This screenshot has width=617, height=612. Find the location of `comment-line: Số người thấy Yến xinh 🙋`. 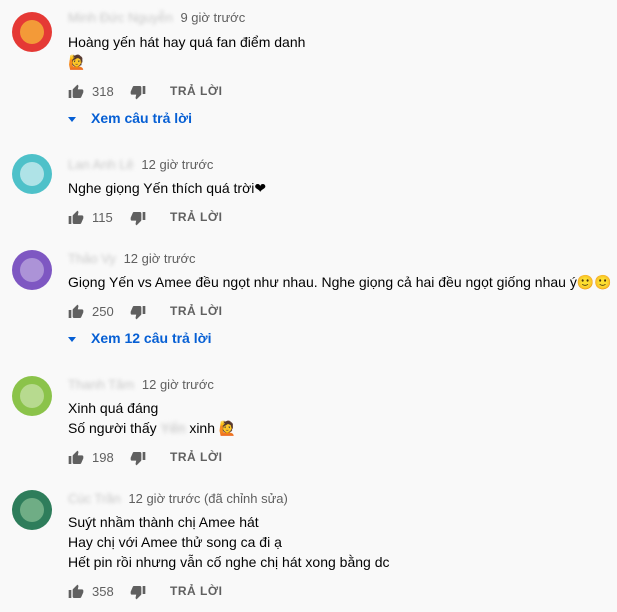

comment-line: Số người thấy Yến xinh 🙋 is located at coordinates (152, 428).